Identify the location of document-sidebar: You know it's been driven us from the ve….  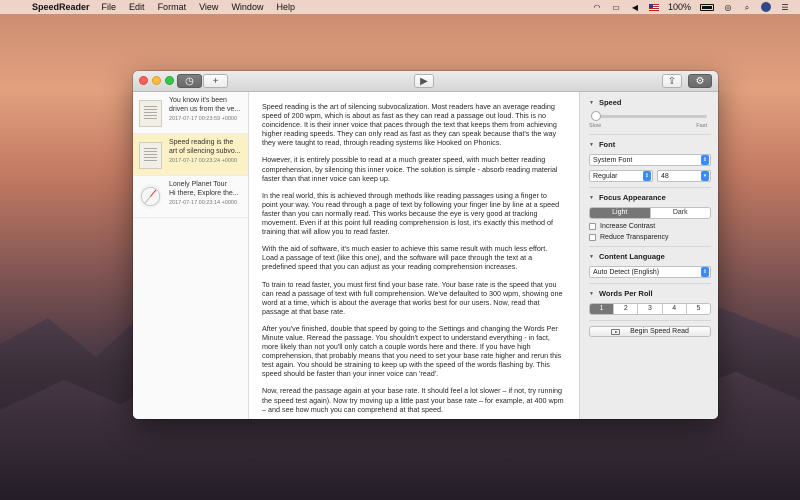
(191, 255).